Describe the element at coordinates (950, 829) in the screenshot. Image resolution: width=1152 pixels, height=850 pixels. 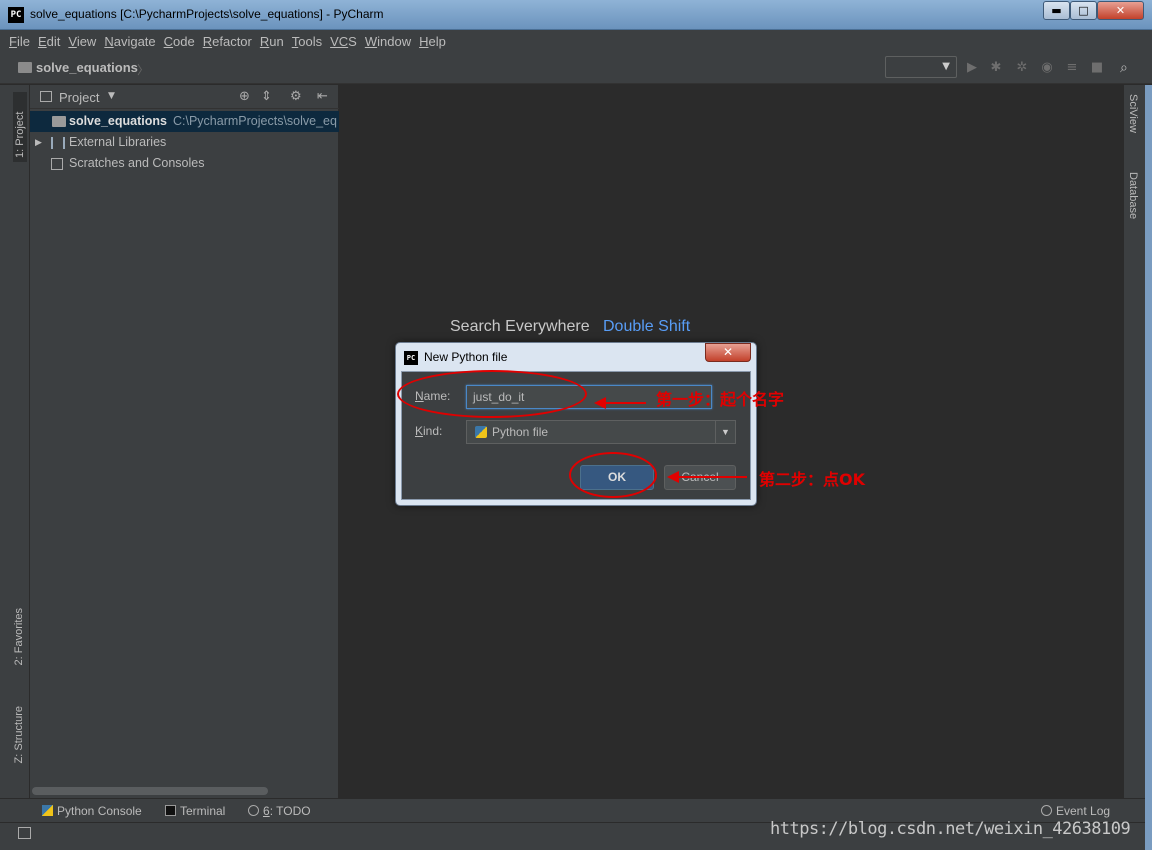
I see `watermark-text: https://blog.csdn.net/weixin_42638109` at that location.